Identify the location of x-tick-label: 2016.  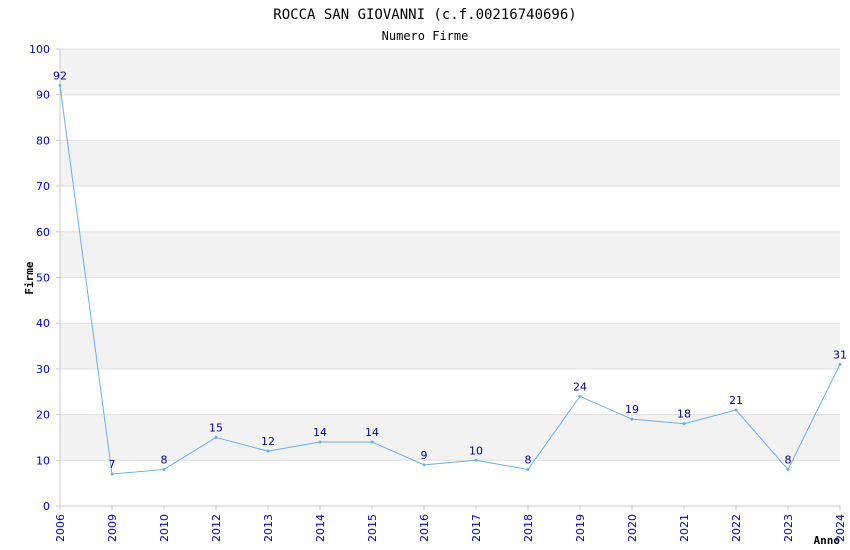
(424, 528).